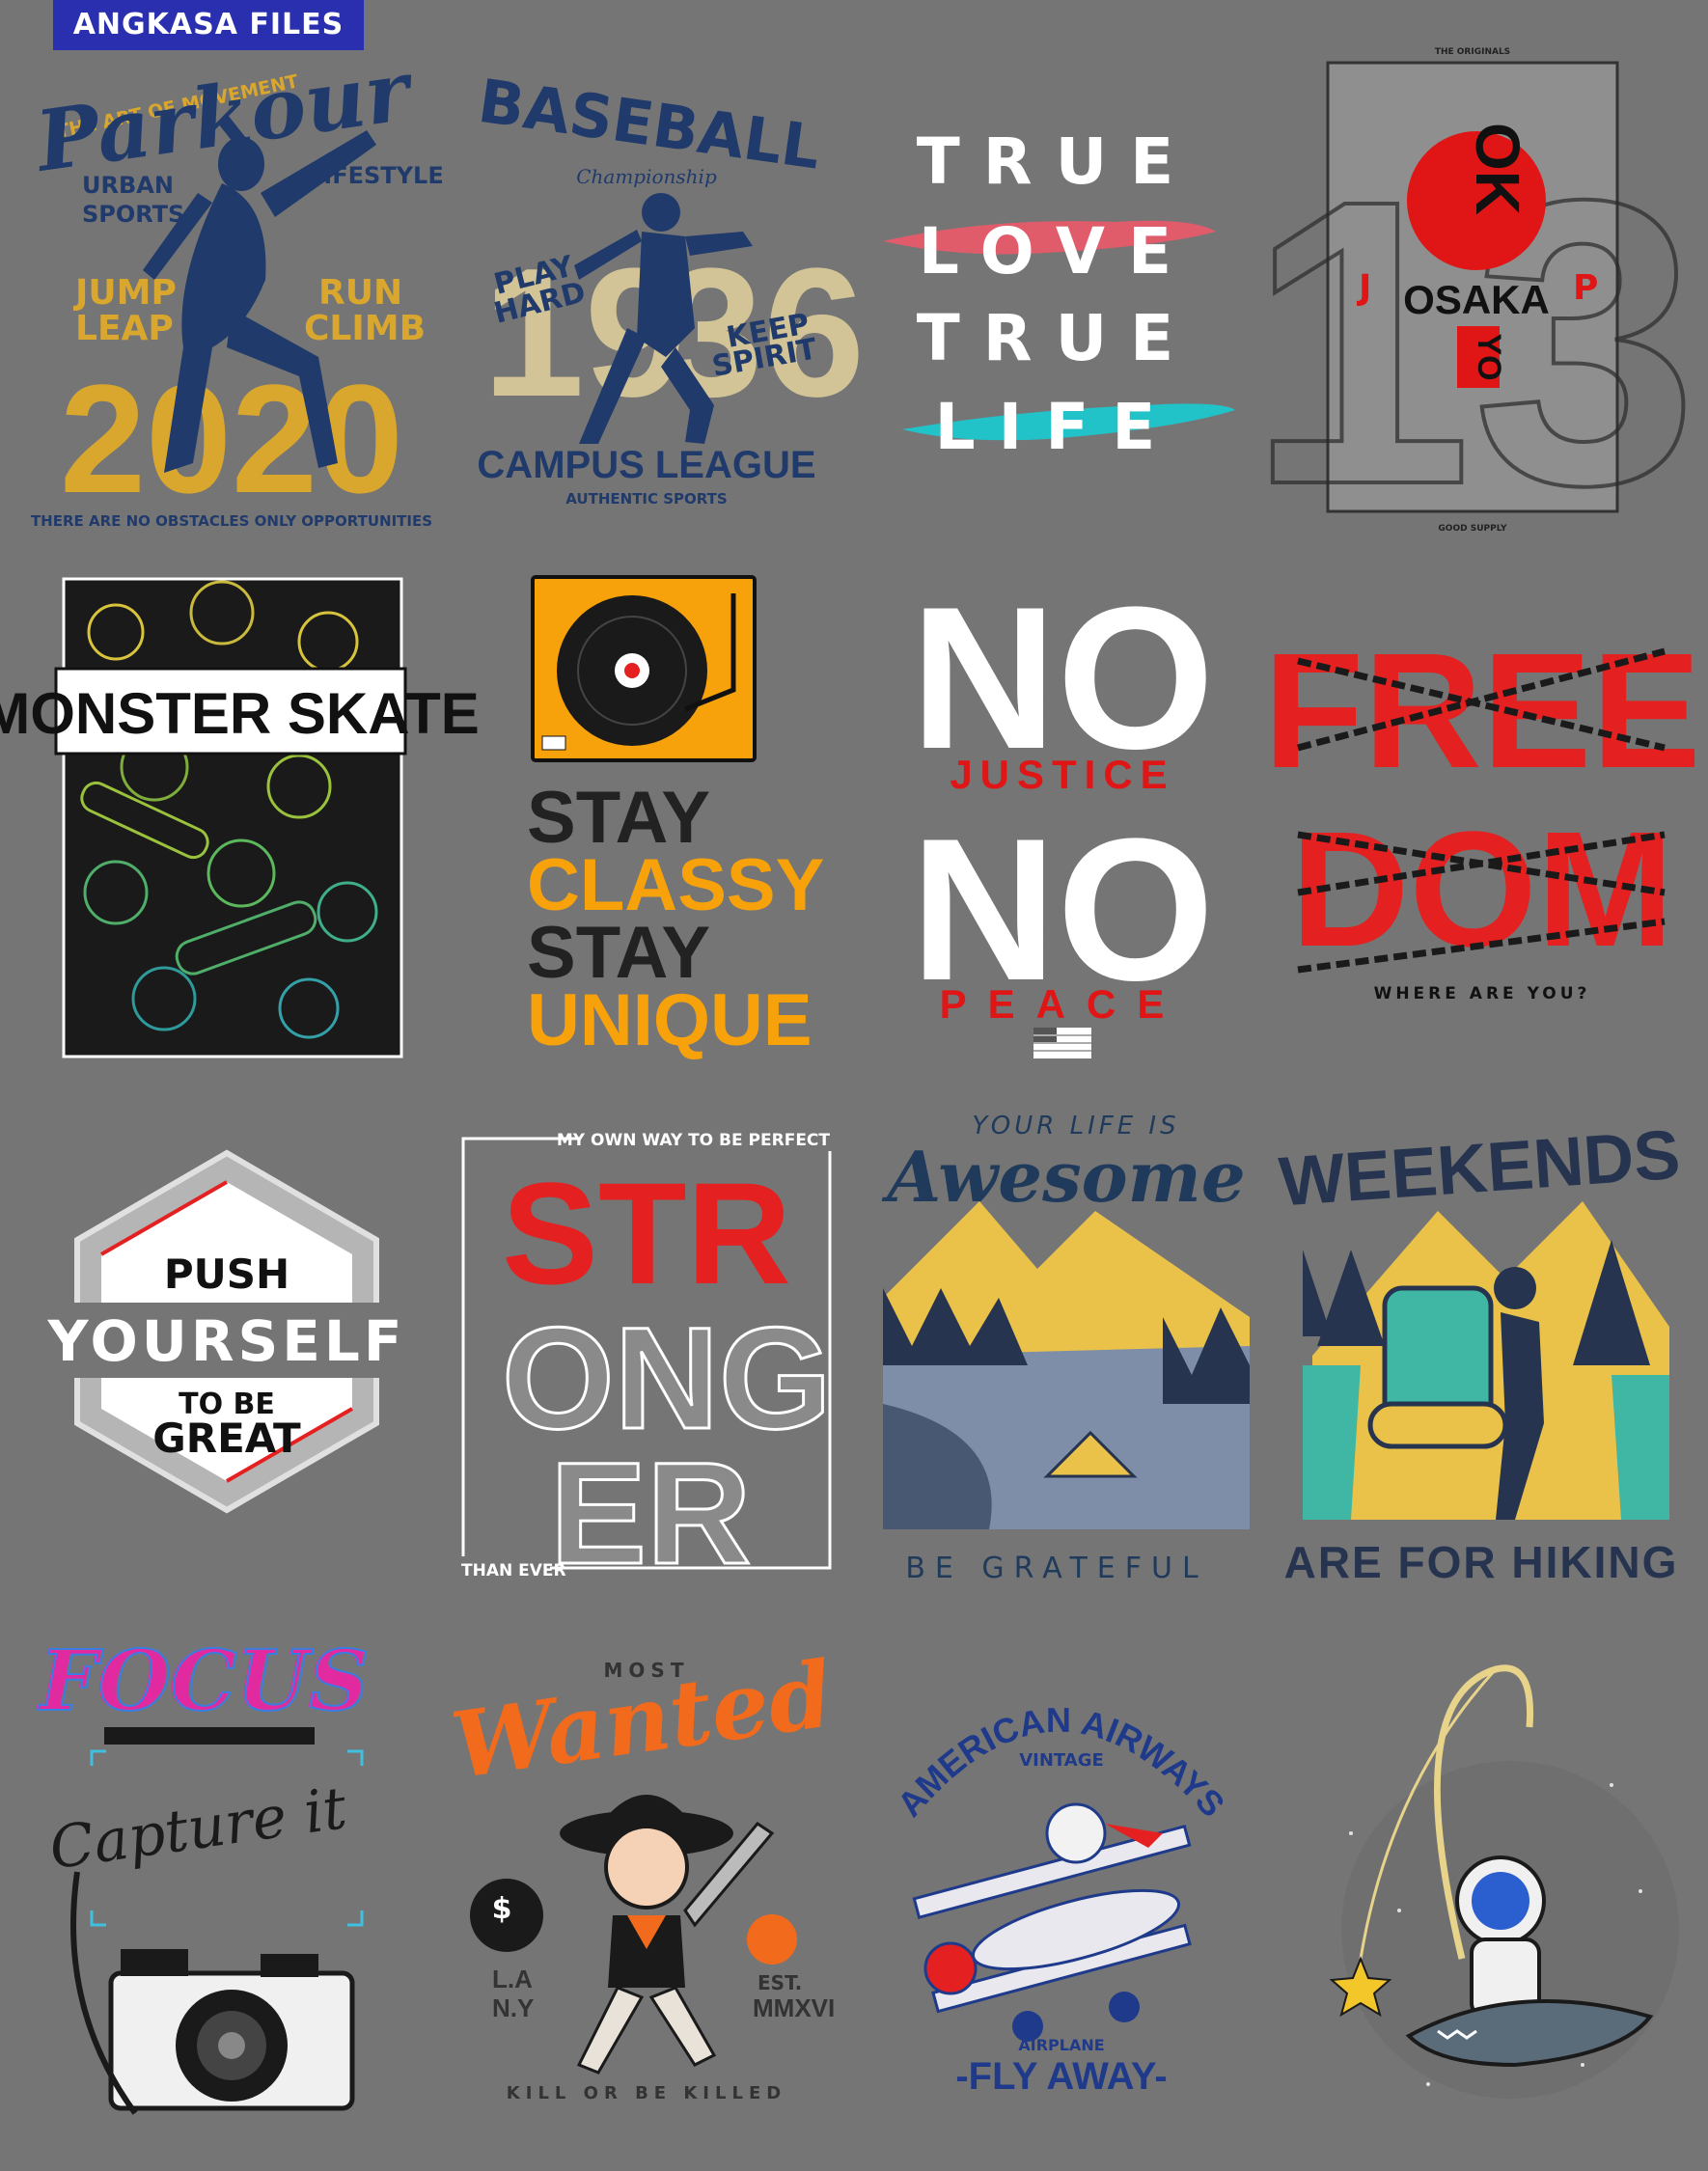 The width and height of the screenshot is (1708, 2171). I want to click on parkour-climb: CLIMB, so click(365, 328).